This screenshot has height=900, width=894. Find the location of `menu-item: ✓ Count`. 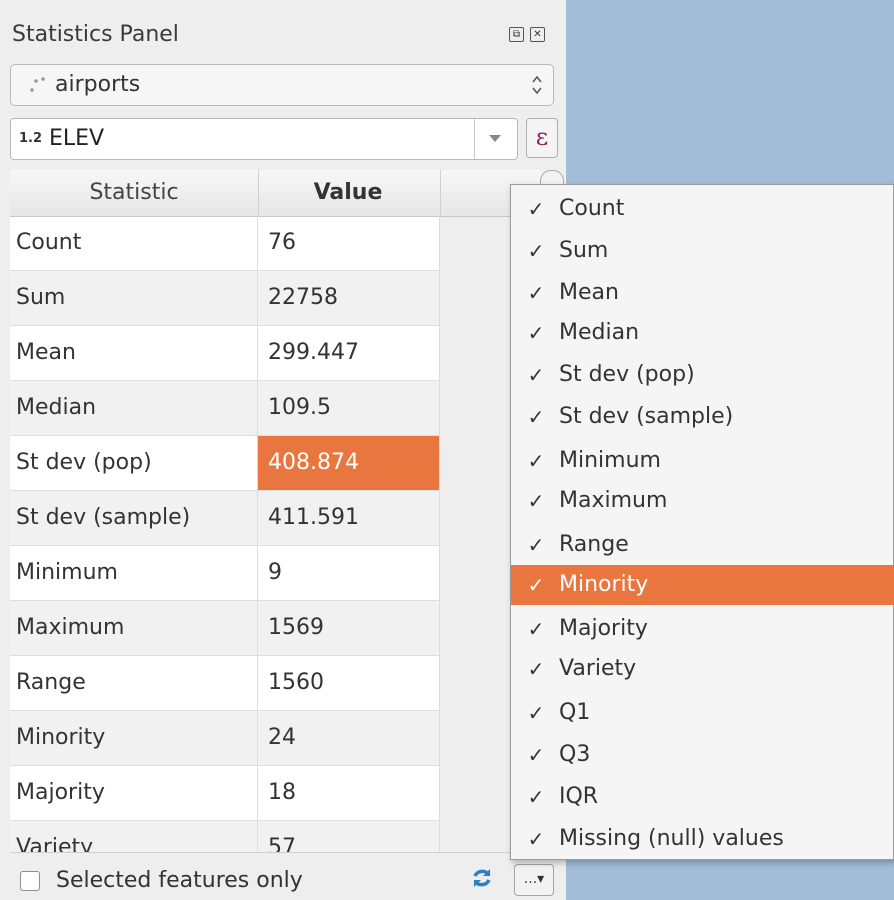

menu-item: ✓ Count is located at coordinates (702, 209).